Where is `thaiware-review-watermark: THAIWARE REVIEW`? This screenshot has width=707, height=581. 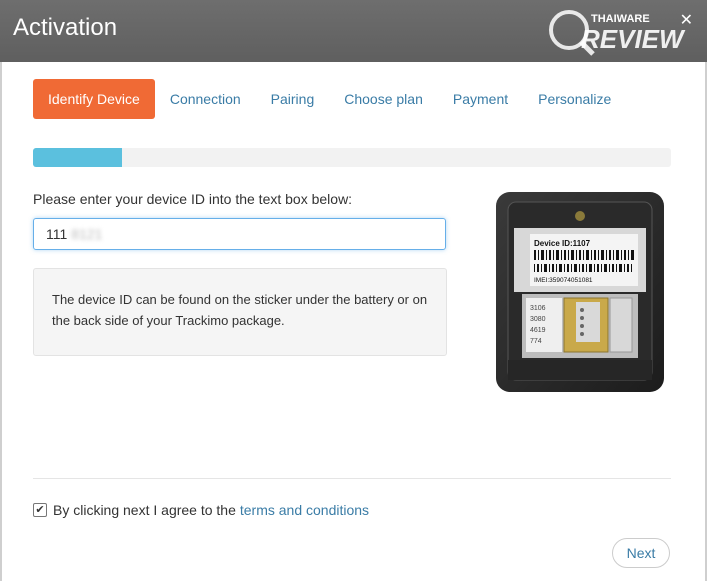
thaiware-review-watermark: THAIWARE REVIEW is located at coordinates (617, 33).